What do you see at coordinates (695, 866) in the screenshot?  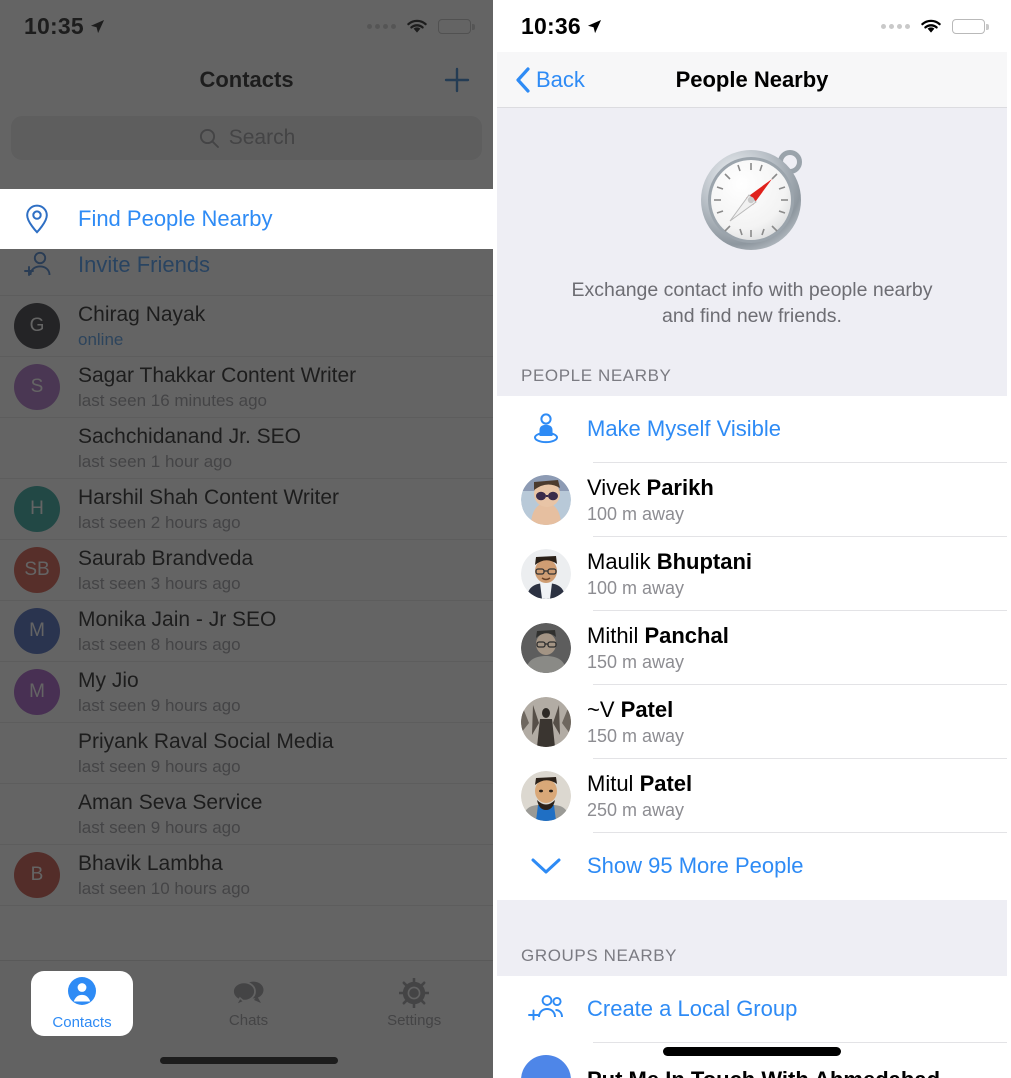 I see `show-more-label: Show 95 More People` at bounding box center [695, 866].